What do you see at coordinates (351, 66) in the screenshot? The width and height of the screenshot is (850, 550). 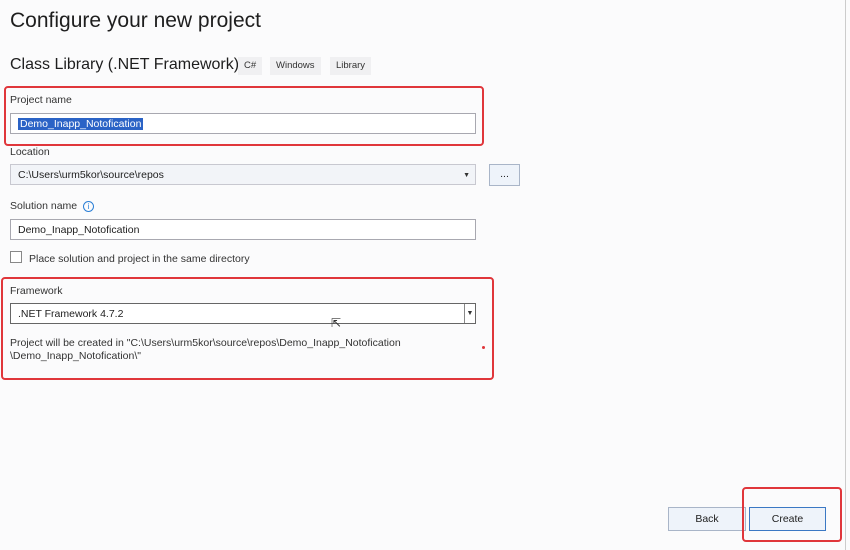 I see `tag-type: Library` at bounding box center [351, 66].